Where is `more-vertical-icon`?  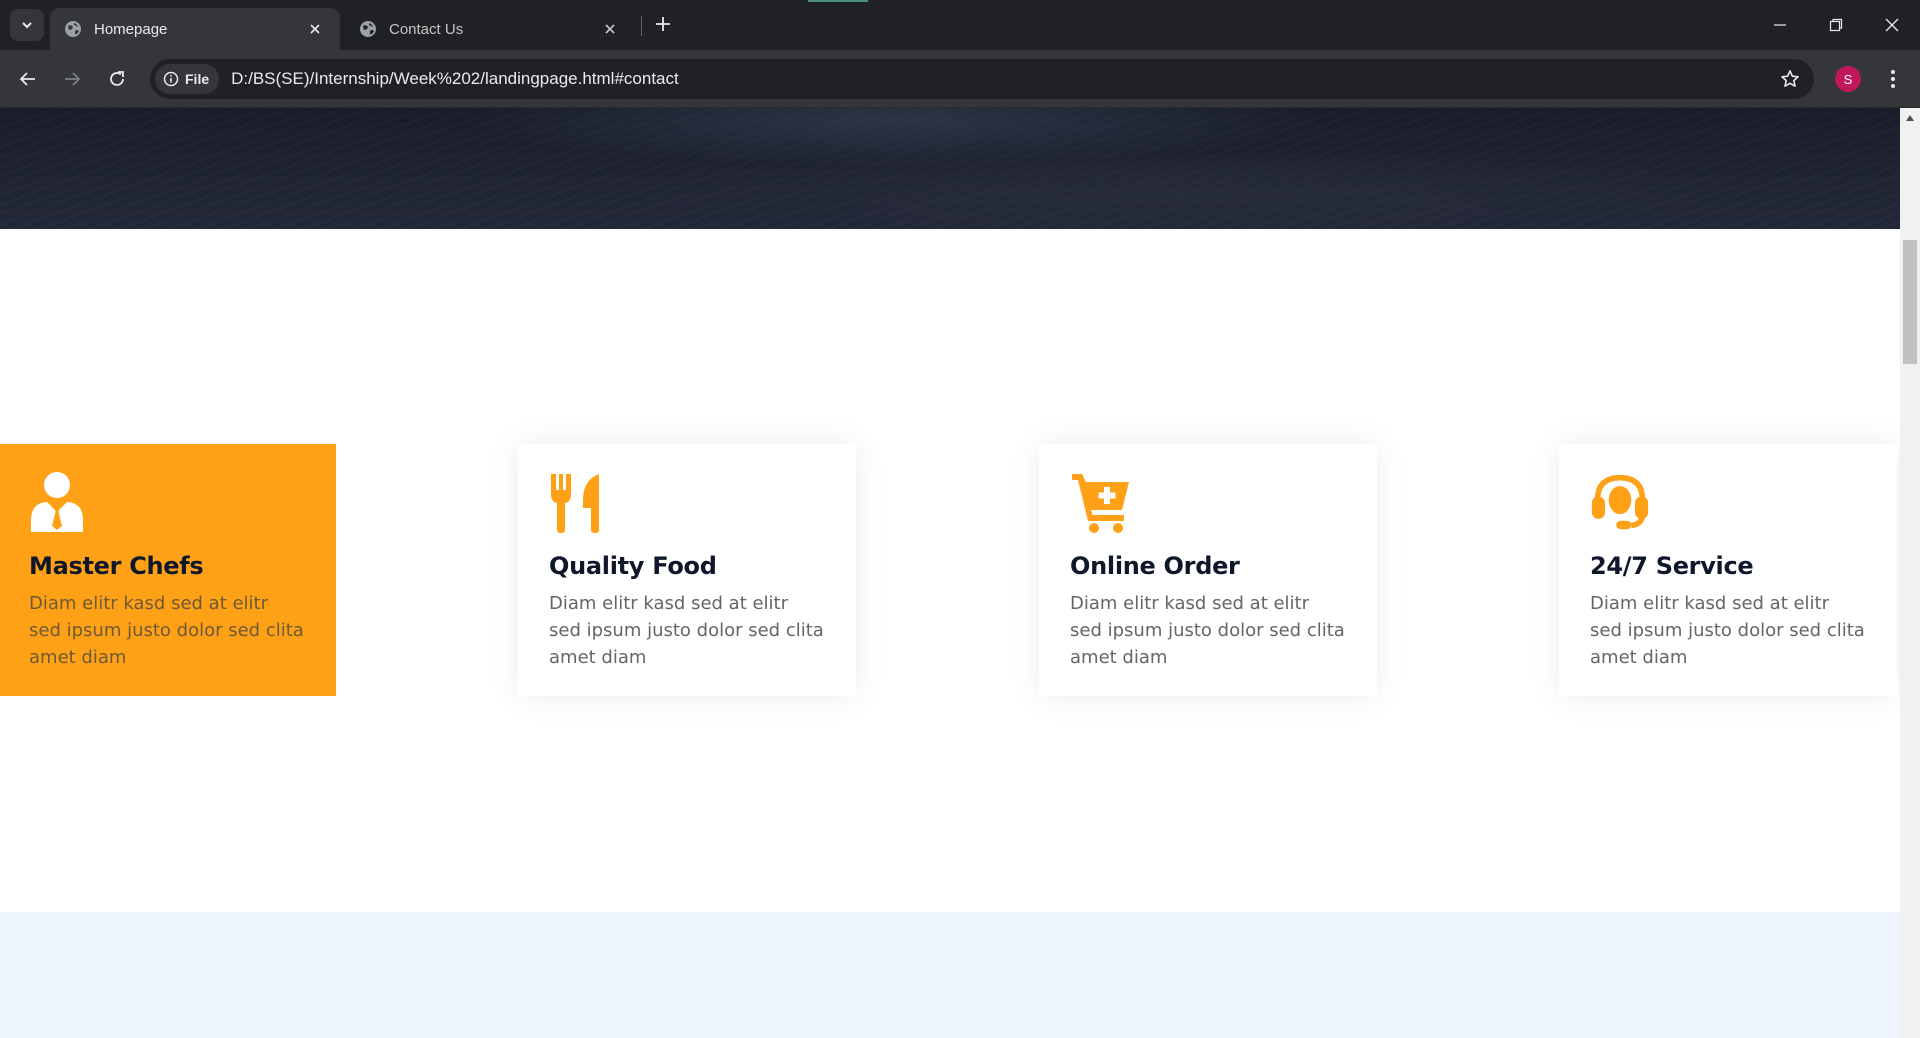 more-vertical-icon is located at coordinates (1893, 79).